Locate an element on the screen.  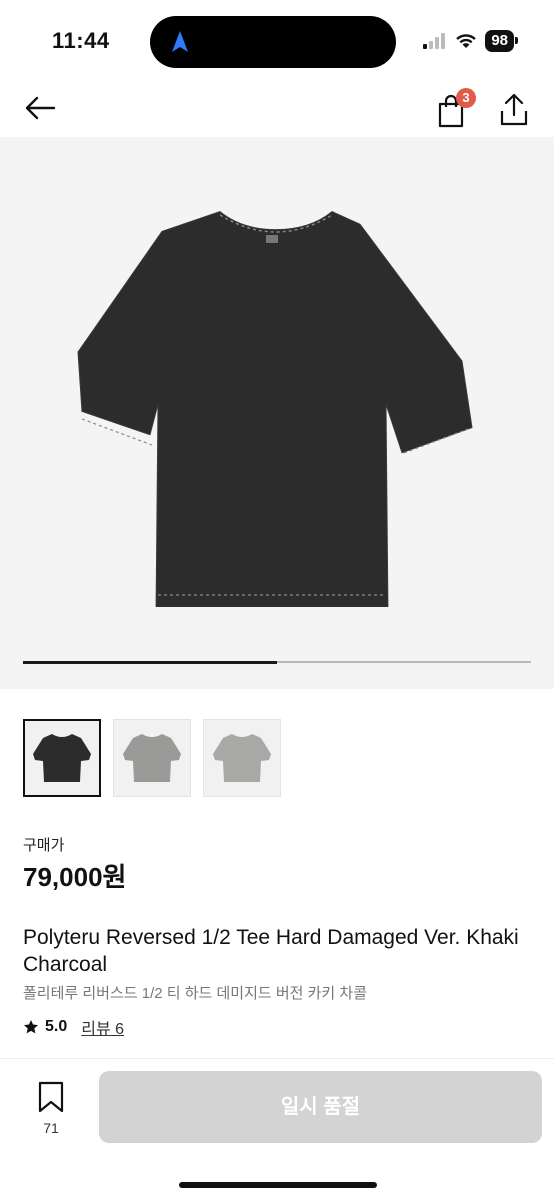
top-nav: 3 is located at coordinates (277, 108).